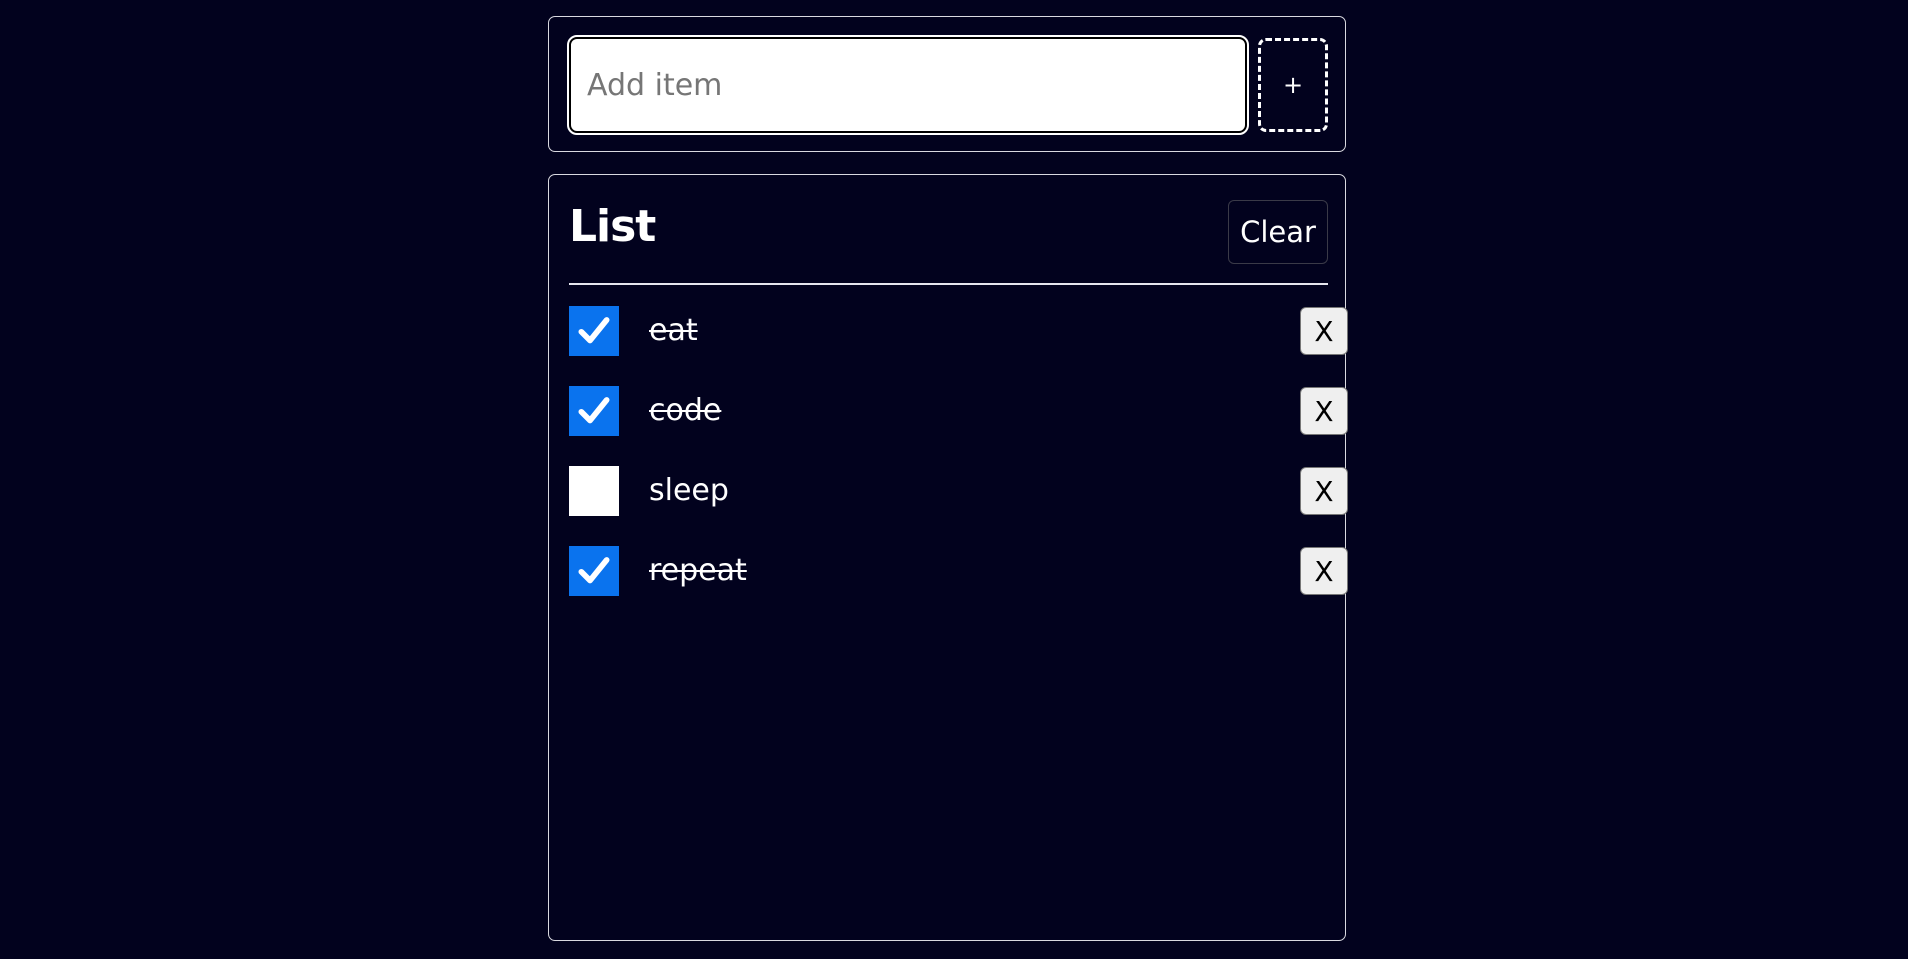 The image size is (1908, 959). Describe the element at coordinates (698, 570) in the screenshot. I see `item-label: repeat` at that location.